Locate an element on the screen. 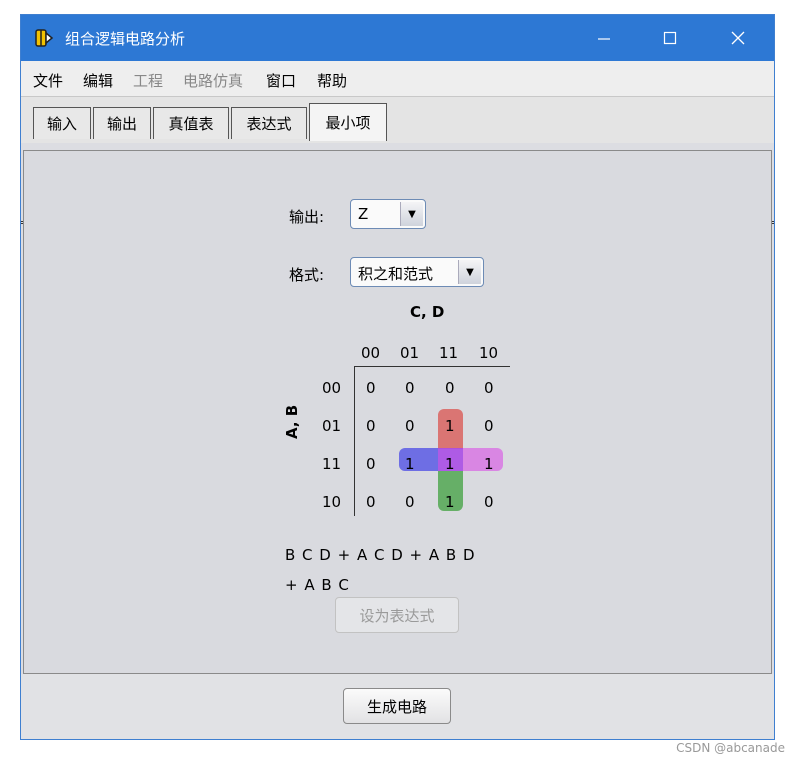  close-icon is located at coordinates (738, 38).